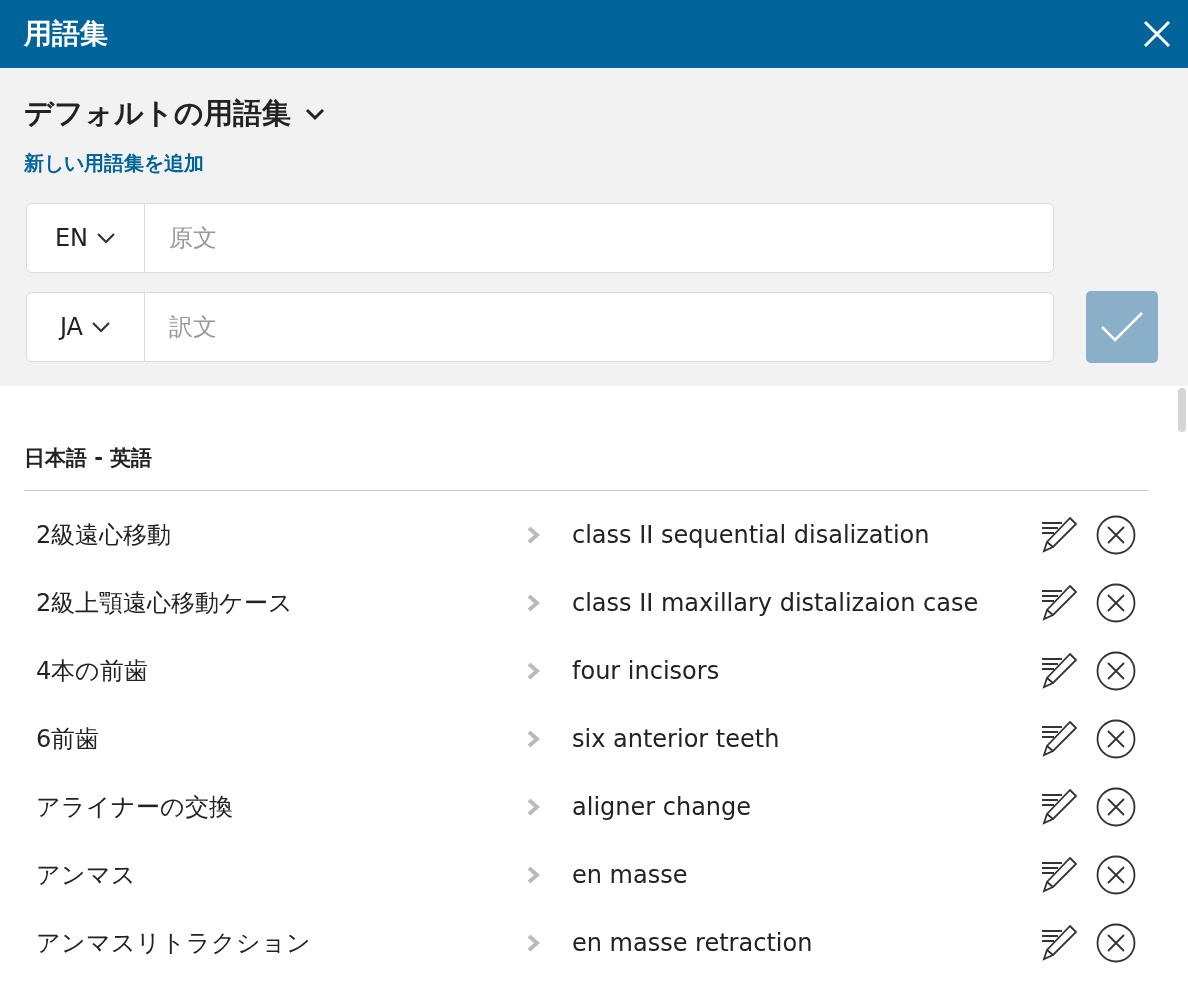 Image resolution: width=1188 pixels, height=1002 pixels. I want to click on source-term: 4本の前歯, so click(92, 671).